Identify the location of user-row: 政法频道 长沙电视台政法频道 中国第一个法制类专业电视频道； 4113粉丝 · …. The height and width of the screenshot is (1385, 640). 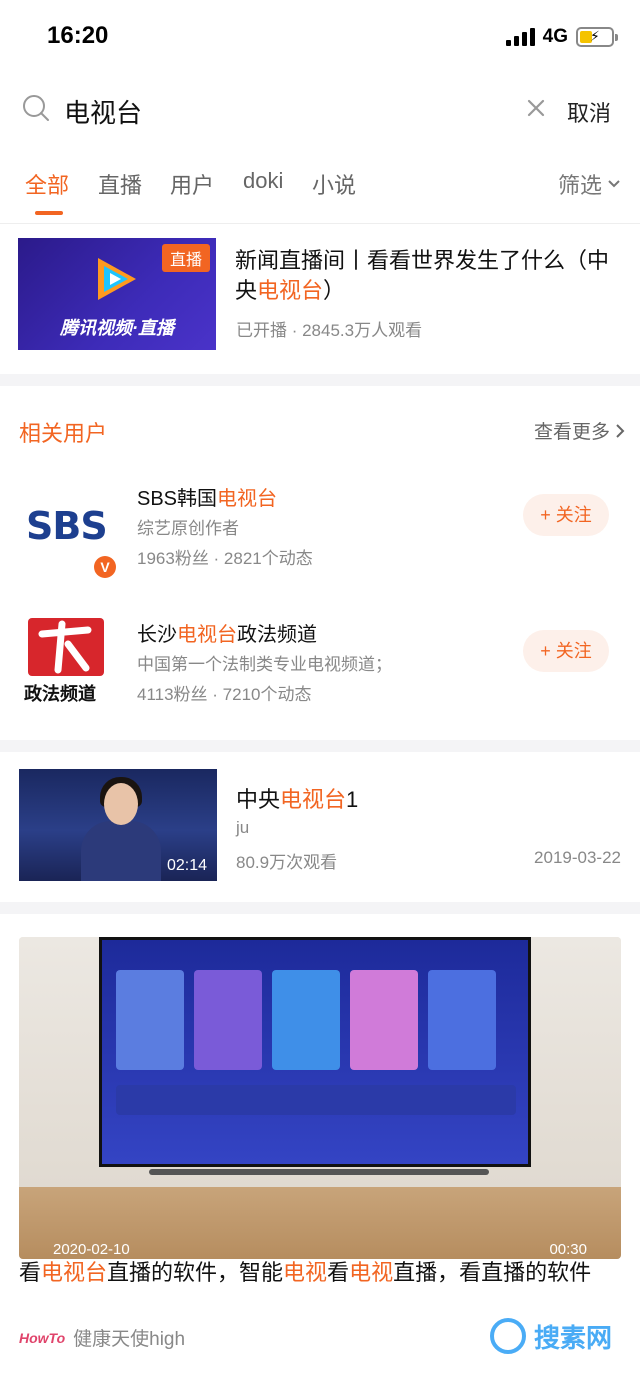
(320, 678).